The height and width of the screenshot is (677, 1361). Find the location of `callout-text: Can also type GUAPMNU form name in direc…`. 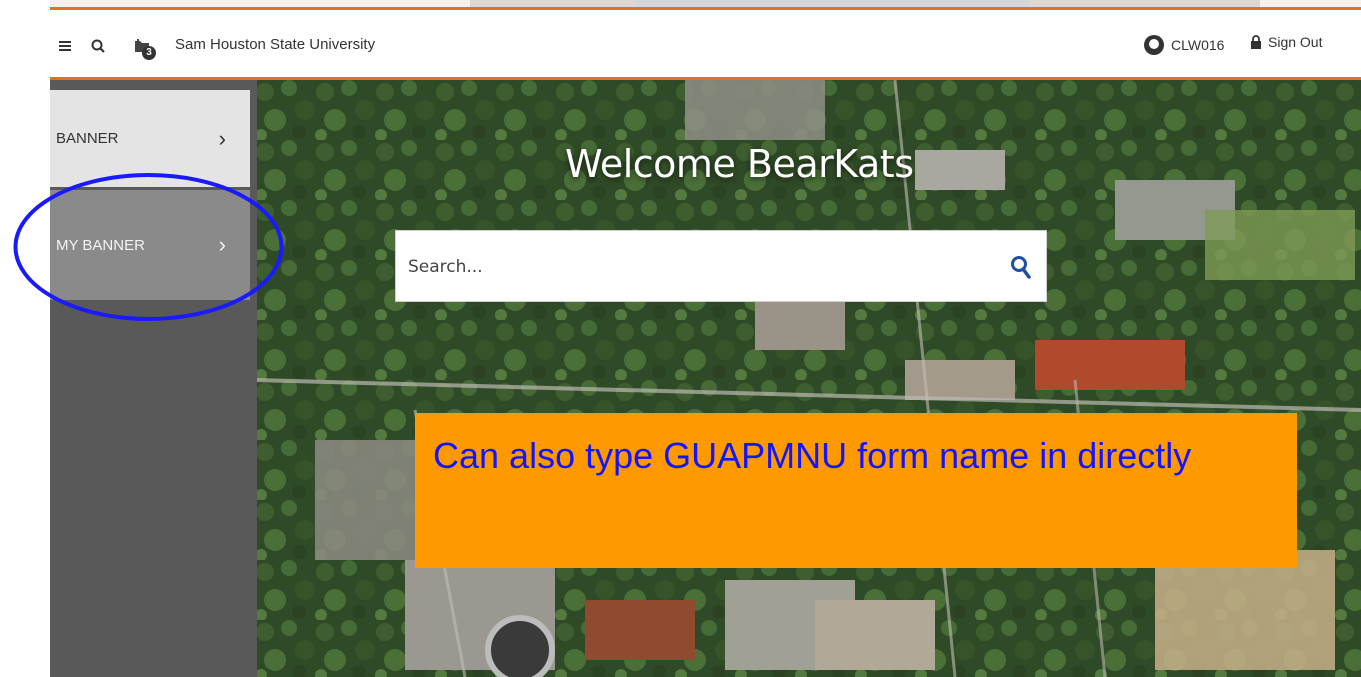

callout-text: Can also type GUAPMNU form name in direc… is located at coordinates (812, 455).